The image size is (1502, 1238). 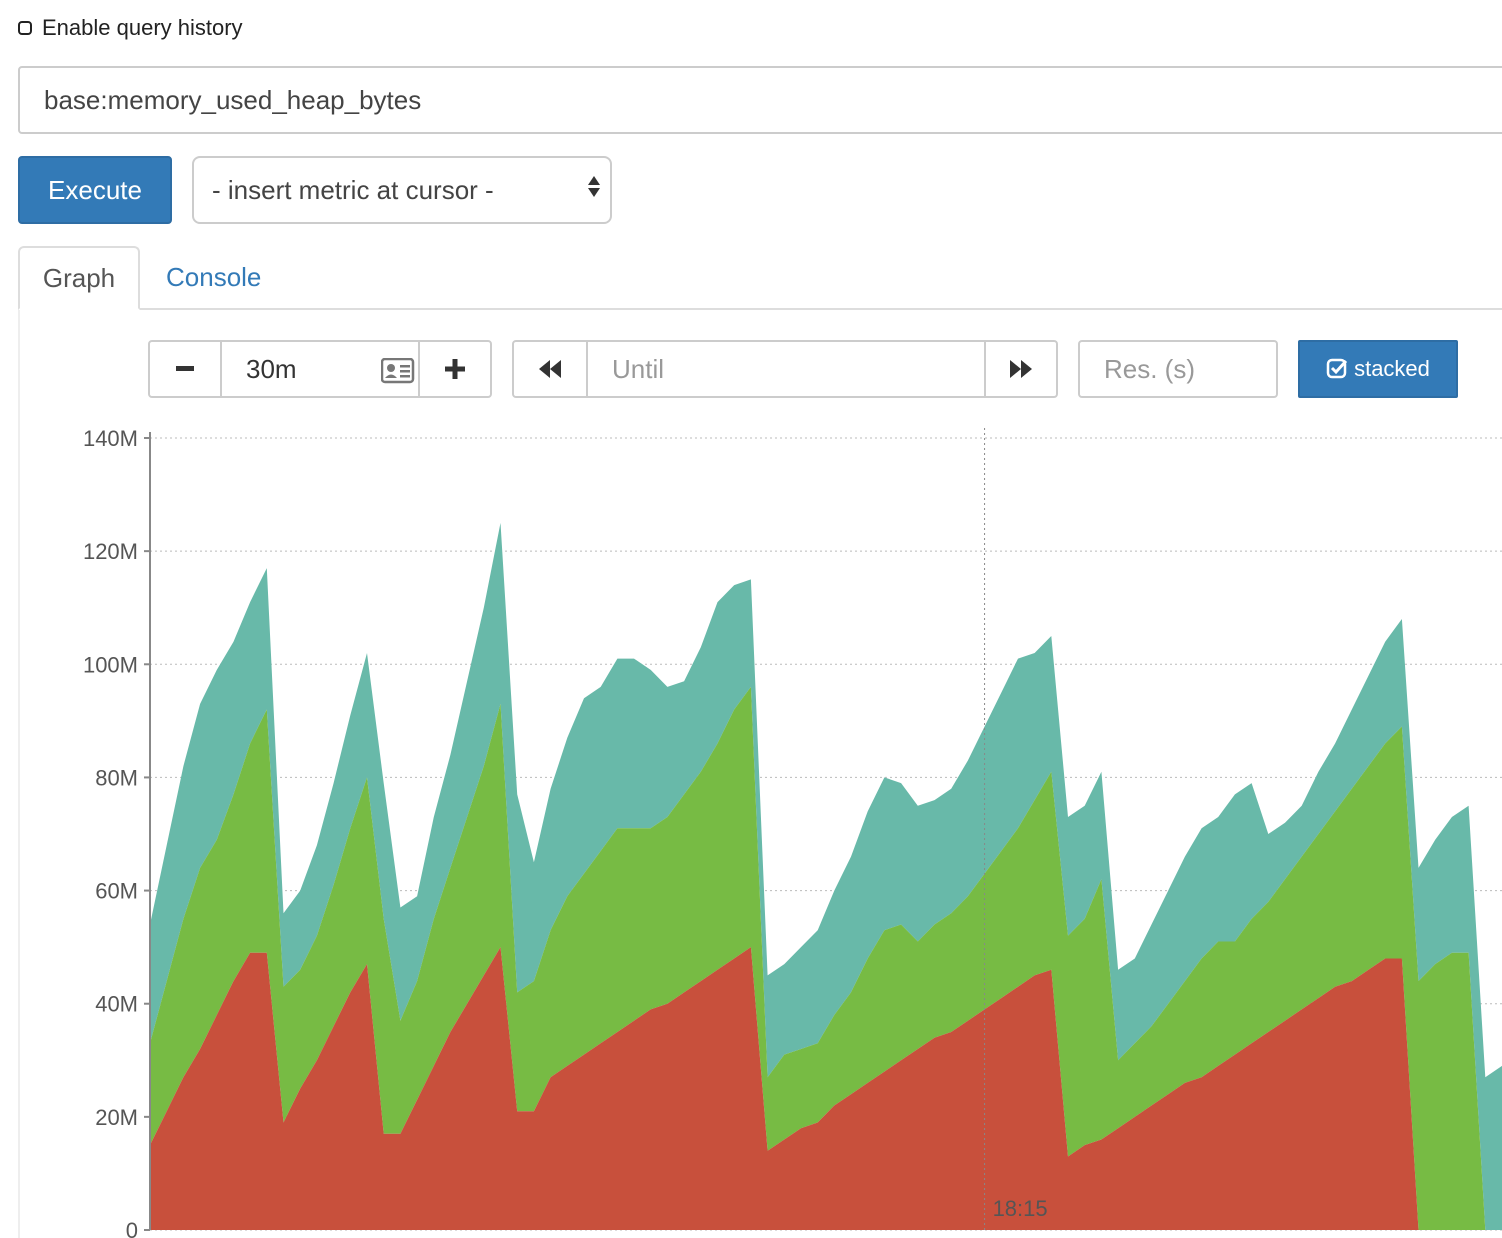 I want to click on y-tick-label-5: 100M, so click(x=110, y=664).